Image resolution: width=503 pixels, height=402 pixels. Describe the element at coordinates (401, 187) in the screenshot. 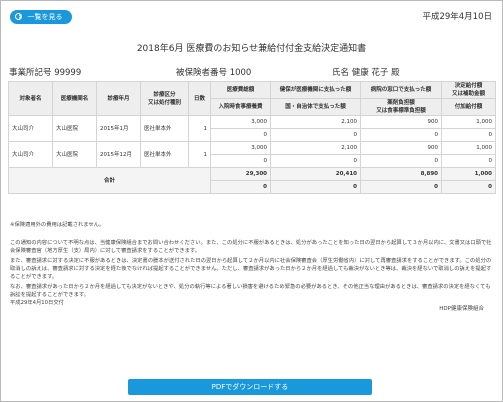

I see `total-high-cost: 0` at that location.